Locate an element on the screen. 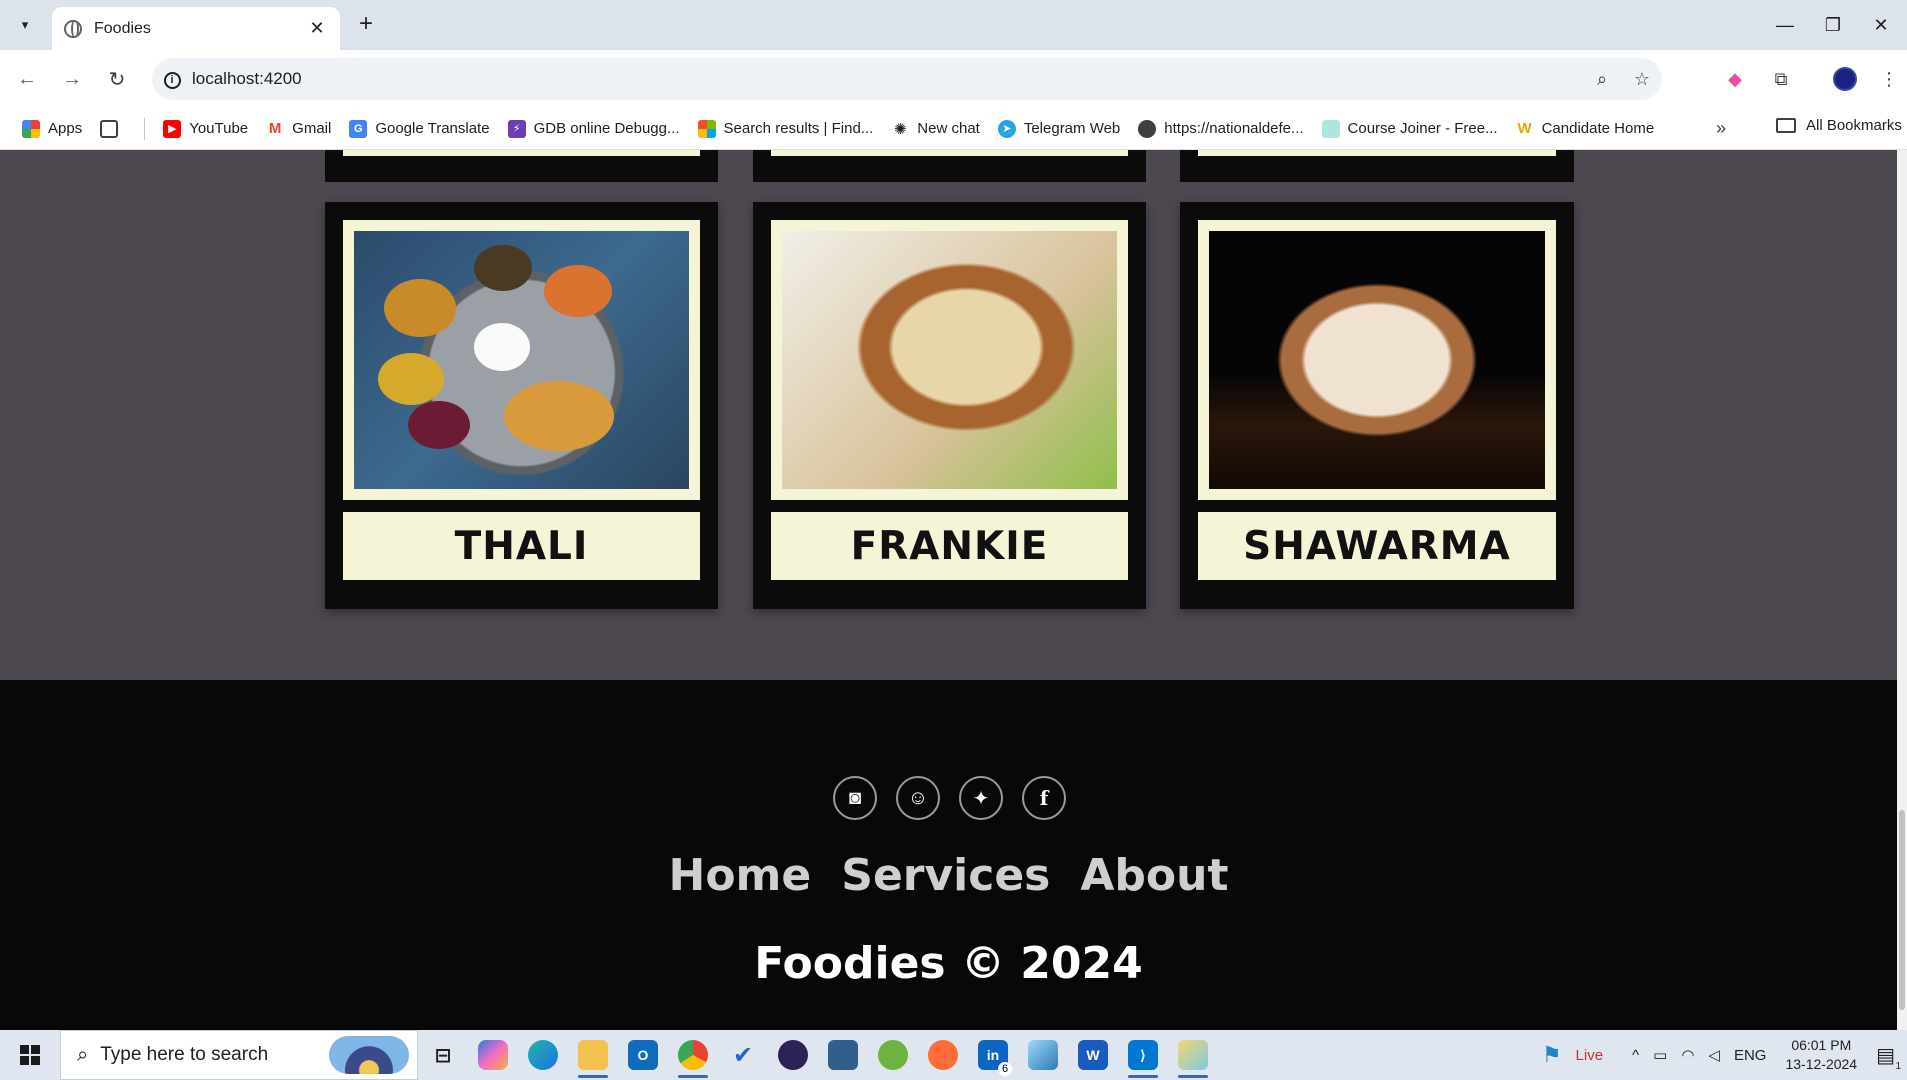  more-bookmarks-chevron-icon: » is located at coordinates (1721, 128).